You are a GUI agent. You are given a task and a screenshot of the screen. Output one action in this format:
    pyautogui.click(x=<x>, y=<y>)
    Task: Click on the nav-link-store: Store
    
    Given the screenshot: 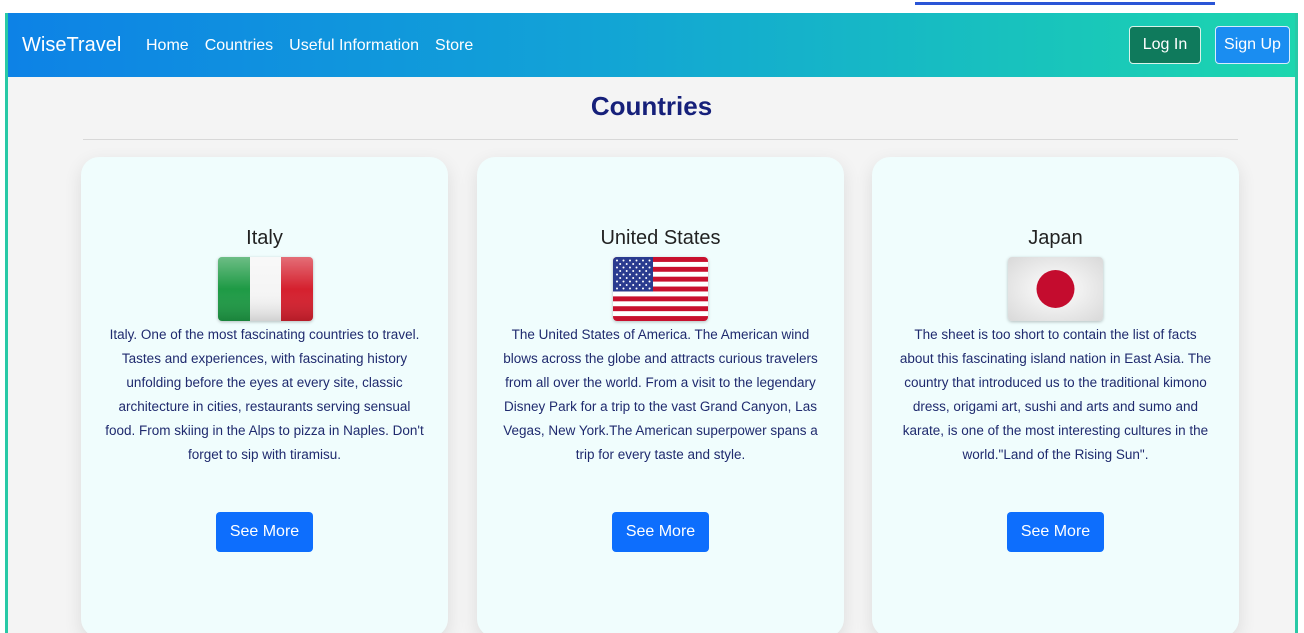 What is the action you would take?
    pyautogui.click(x=454, y=46)
    